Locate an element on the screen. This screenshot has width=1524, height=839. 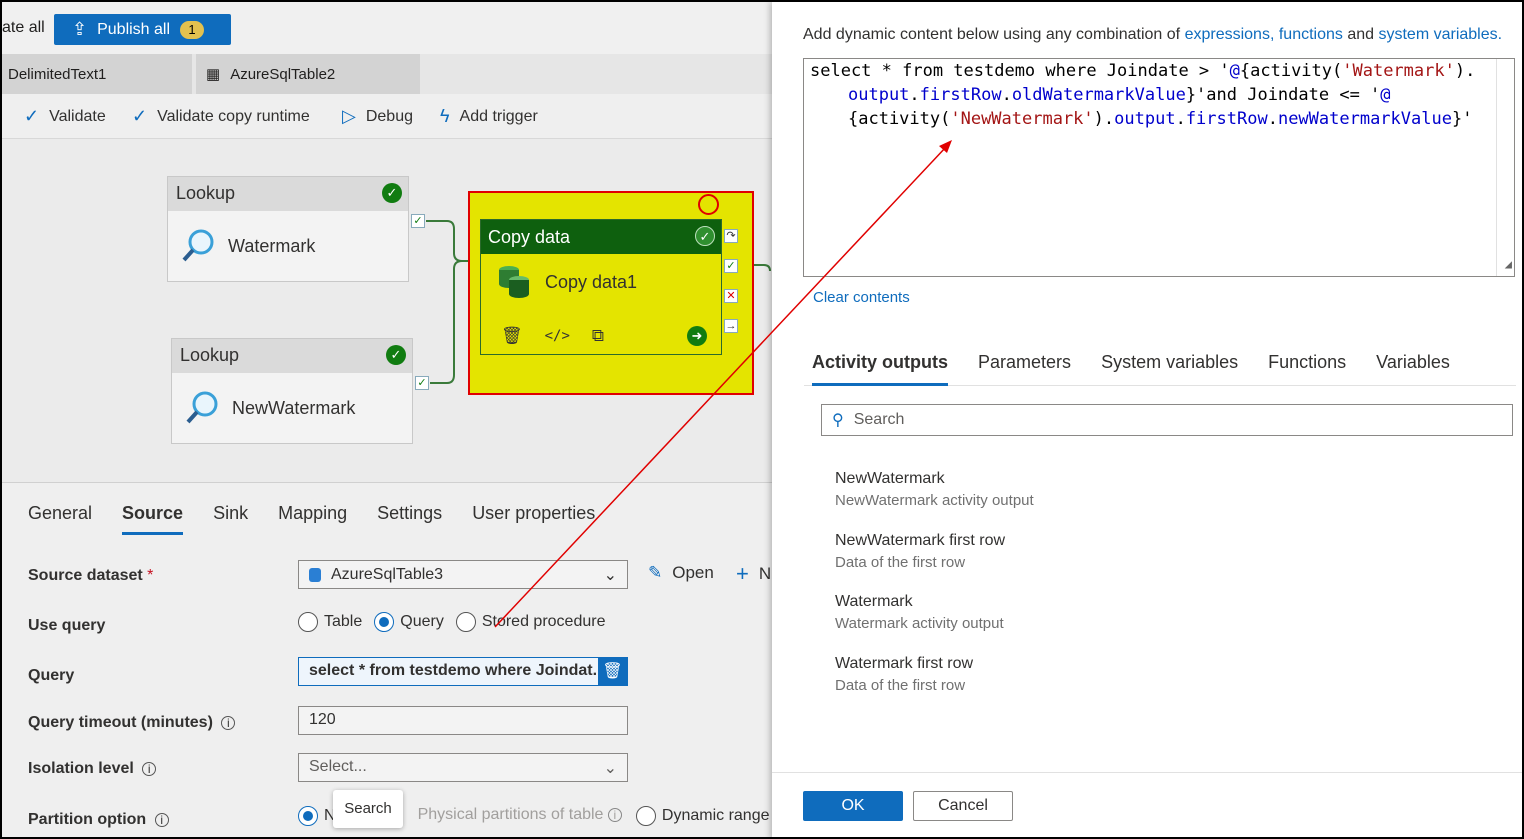
expr-text: . is located at coordinates (1006, 95).